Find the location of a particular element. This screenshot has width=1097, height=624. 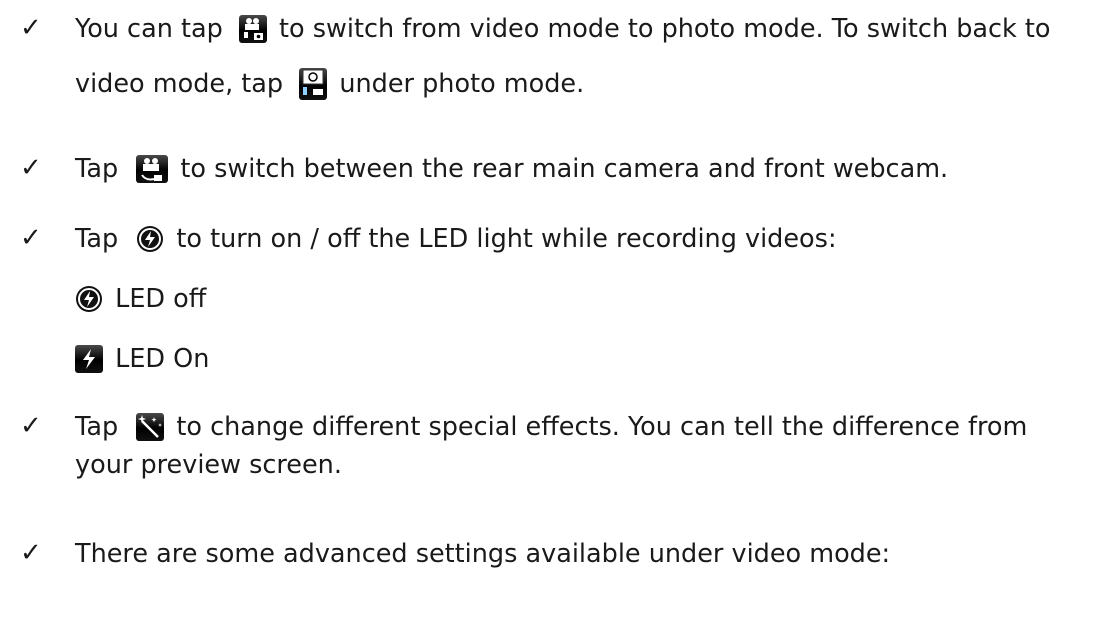

video-to-photo-icon is located at coordinates (252, 29).